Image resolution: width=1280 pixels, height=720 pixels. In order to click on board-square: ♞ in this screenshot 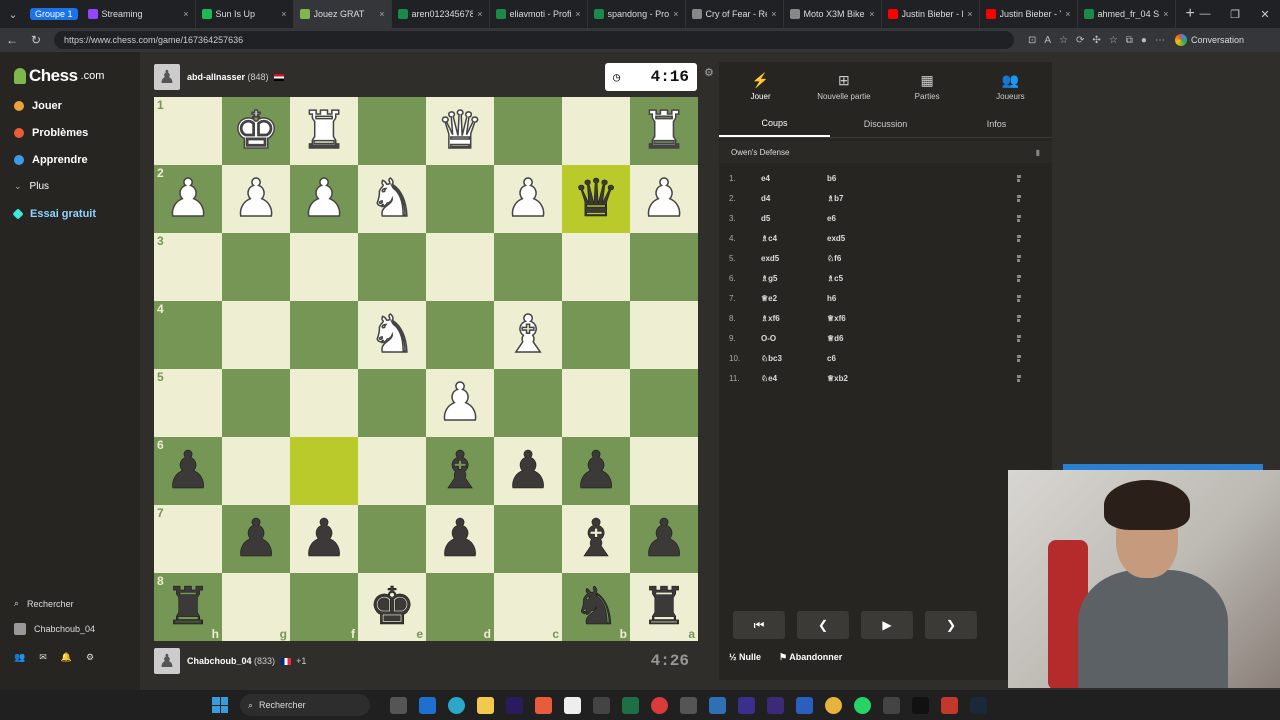, I will do `click(392, 199)`.